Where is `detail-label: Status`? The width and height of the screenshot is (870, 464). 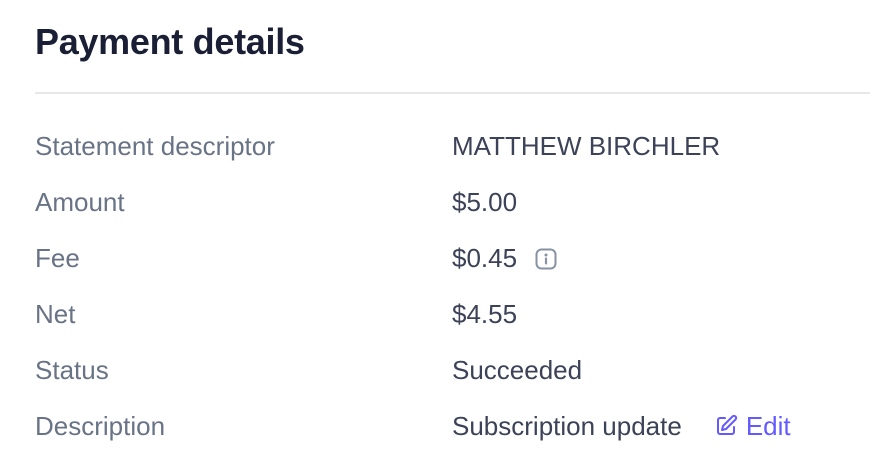
detail-label: Status is located at coordinates (72, 369).